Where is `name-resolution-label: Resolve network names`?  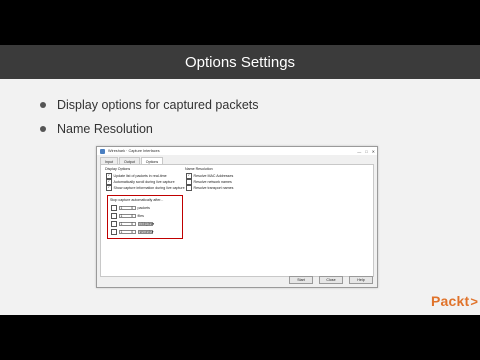 name-resolution-label: Resolve network names is located at coordinates (212, 181).